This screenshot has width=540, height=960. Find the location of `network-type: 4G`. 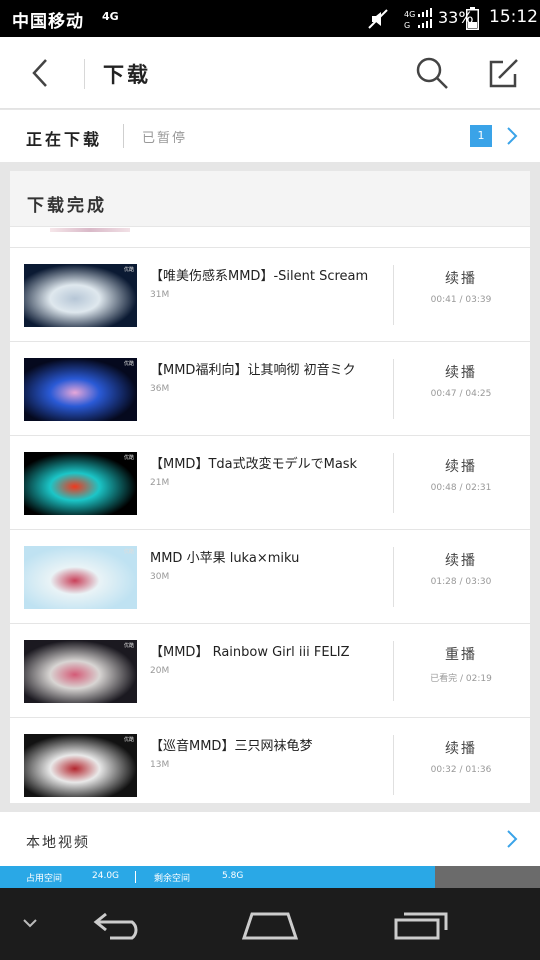

network-type: 4G is located at coordinates (110, 16).